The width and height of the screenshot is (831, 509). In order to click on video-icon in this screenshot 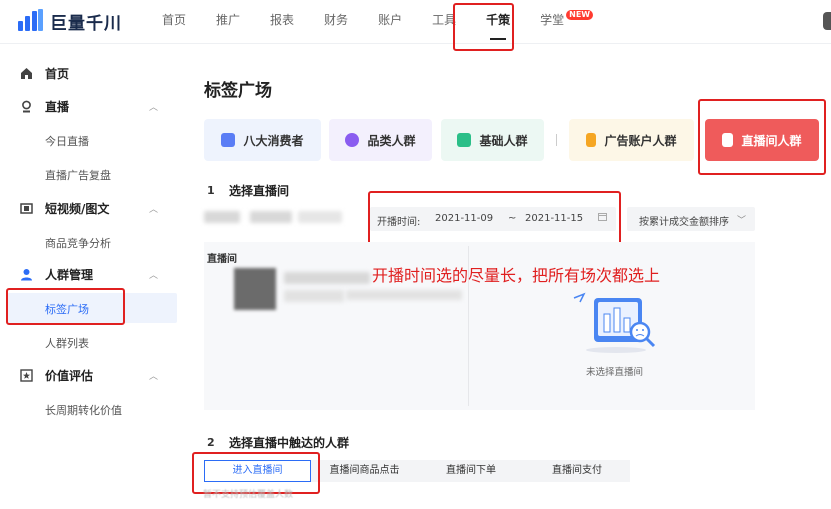, I will do `click(26, 208)`.